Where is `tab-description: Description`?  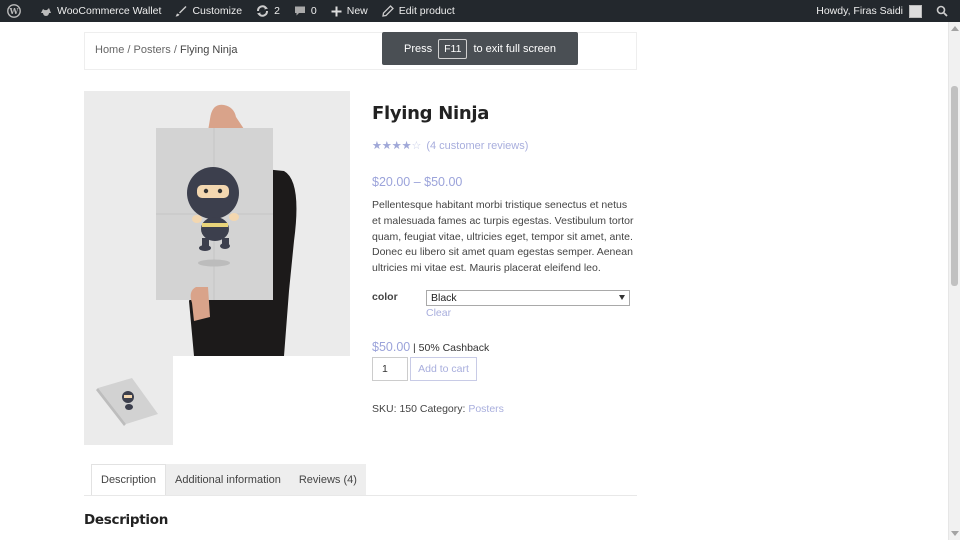 tab-description: Description is located at coordinates (129, 480).